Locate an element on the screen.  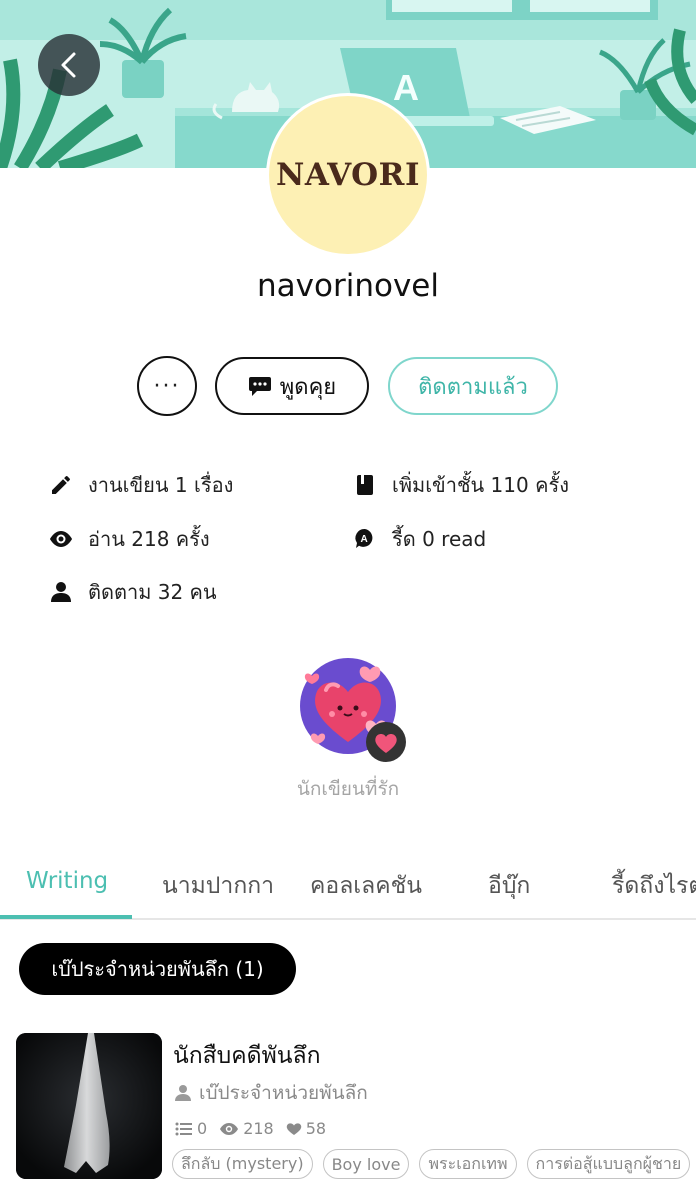
beloved-writer-badge is located at coordinates (352, 709).